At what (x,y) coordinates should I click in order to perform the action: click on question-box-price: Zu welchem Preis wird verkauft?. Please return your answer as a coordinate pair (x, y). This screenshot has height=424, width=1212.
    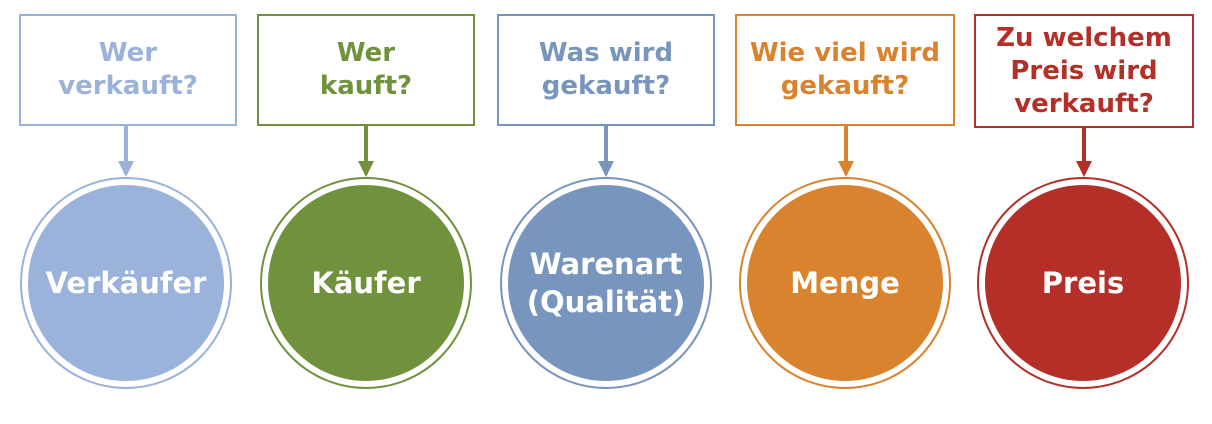
    Looking at the image, I should click on (1084, 71).